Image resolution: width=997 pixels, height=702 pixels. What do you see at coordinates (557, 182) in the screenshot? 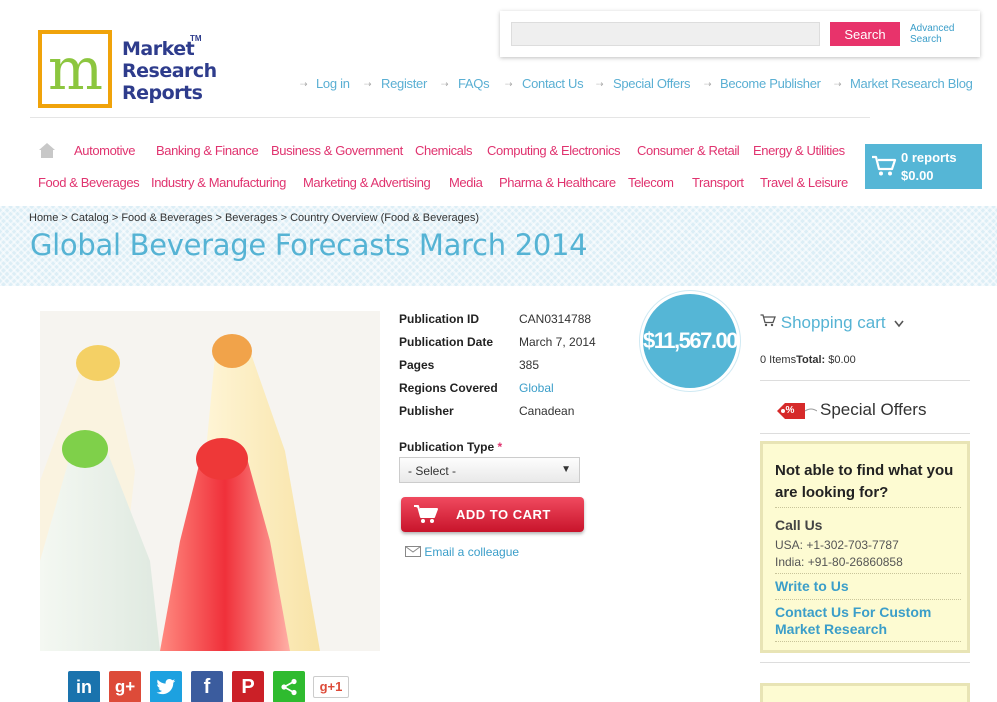
I see `category-pharma-healthcare: Pharma & Healthcare` at bounding box center [557, 182].